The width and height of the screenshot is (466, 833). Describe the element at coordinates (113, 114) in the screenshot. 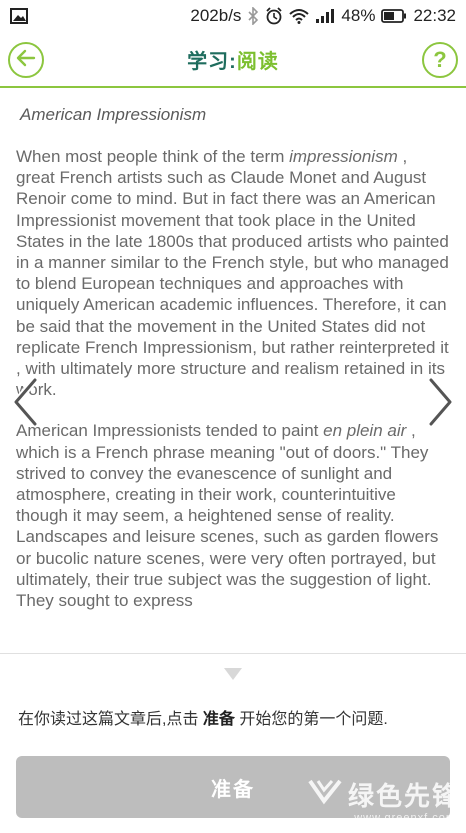

I see `article-title: American Impressionism` at that location.